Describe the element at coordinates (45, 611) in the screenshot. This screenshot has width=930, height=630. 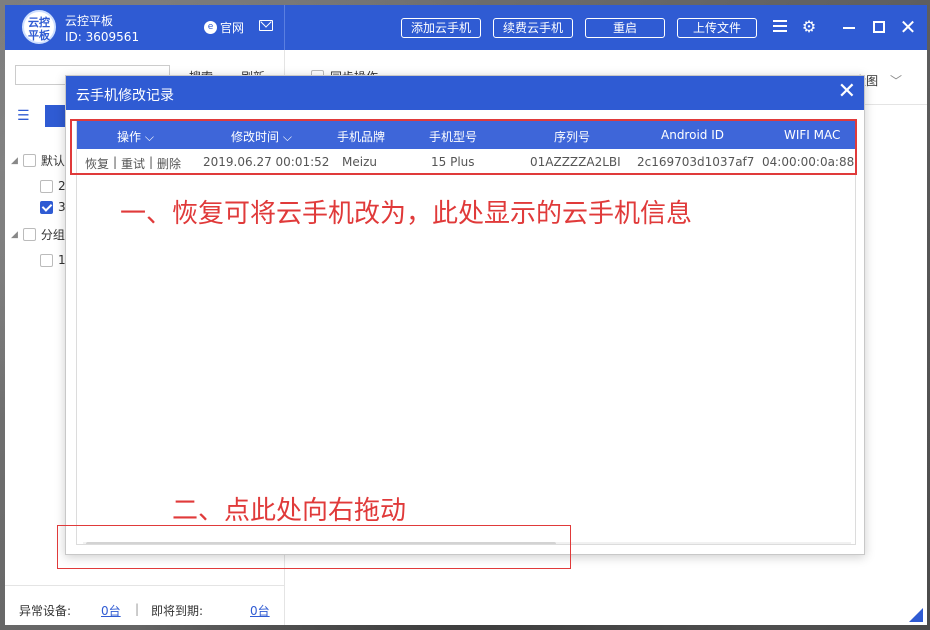
I see `abnormal-label: 异常设备:` at that location.